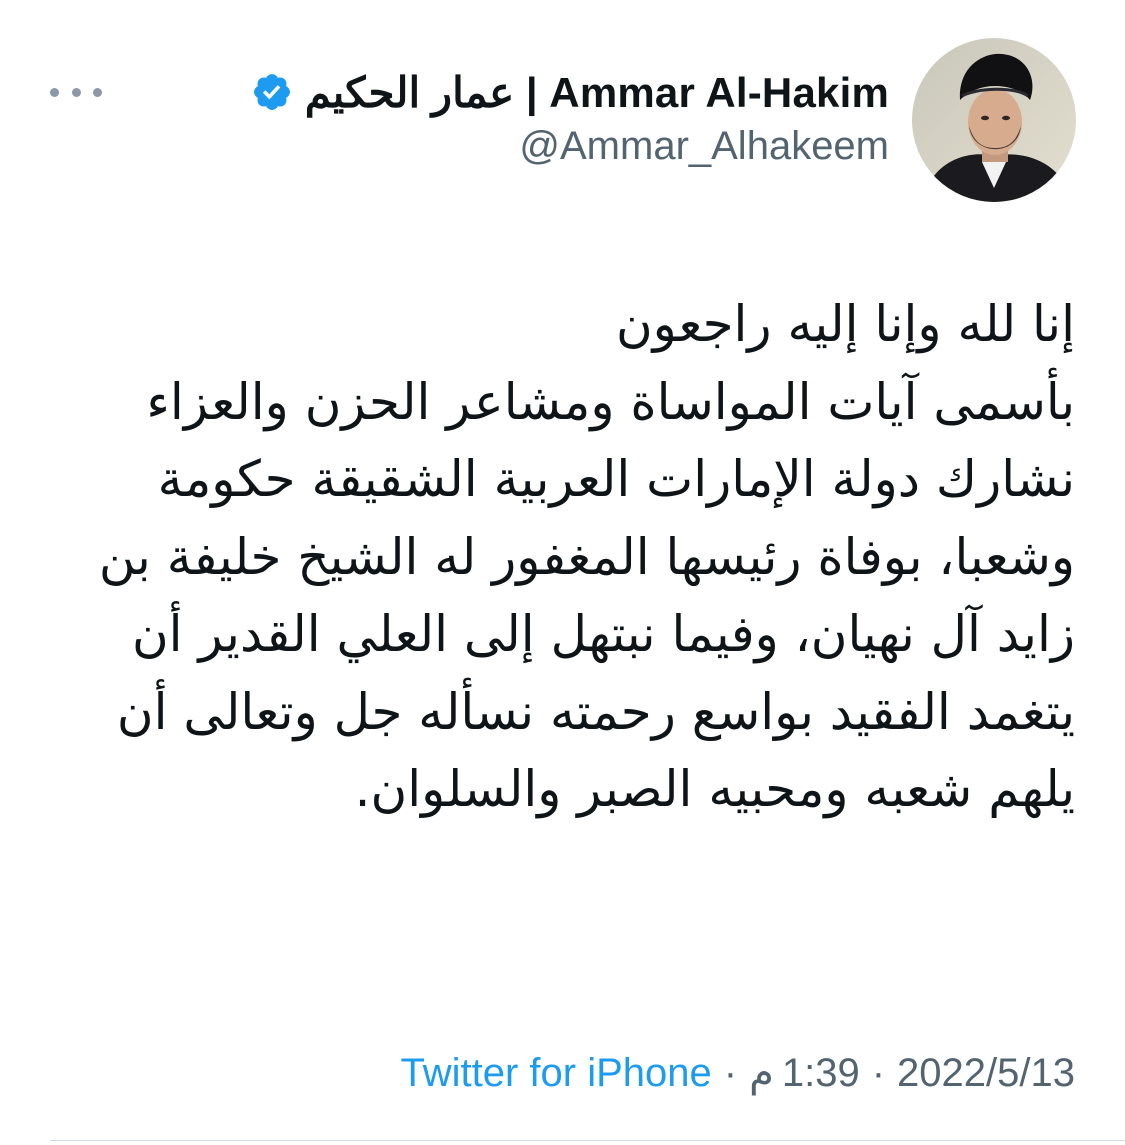  Describe the element at coordinates (271, 92) in the screenshot. I see `verified-badge-icon` at that location.